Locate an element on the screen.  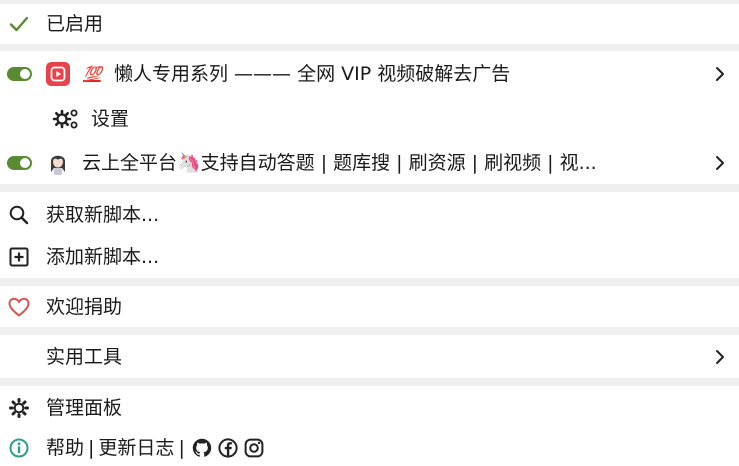
donate-section: 欢迎捐助 is located at coordinates (369, 306).